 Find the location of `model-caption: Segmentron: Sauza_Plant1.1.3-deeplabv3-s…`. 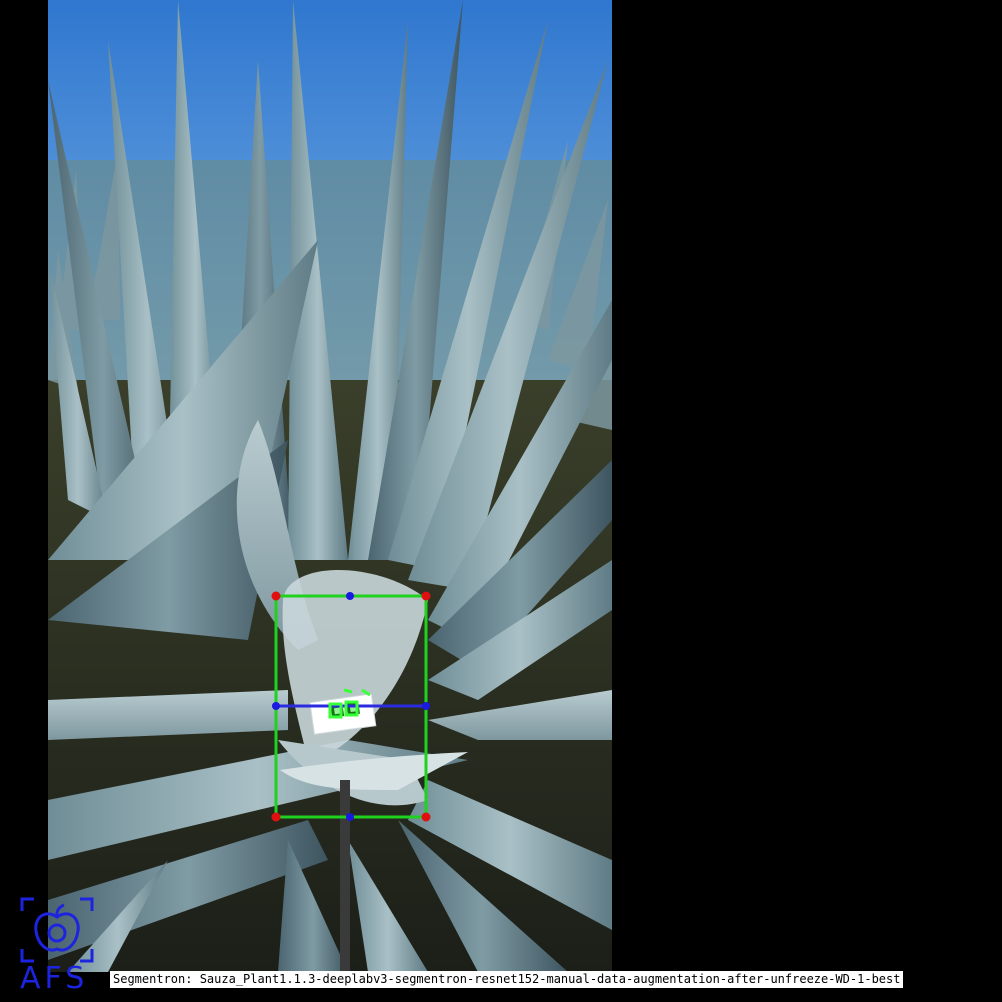

model-caption: Segmentron: Sauza_Plant1.1.3-deeplabv3-s… is located at coordinates (507, 979).